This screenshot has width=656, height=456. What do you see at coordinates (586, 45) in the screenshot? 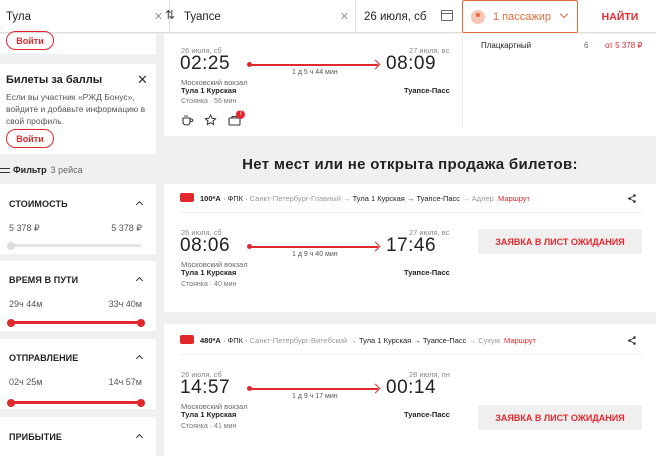
I see `seat-count: 6` at bounding box center [586, 45].